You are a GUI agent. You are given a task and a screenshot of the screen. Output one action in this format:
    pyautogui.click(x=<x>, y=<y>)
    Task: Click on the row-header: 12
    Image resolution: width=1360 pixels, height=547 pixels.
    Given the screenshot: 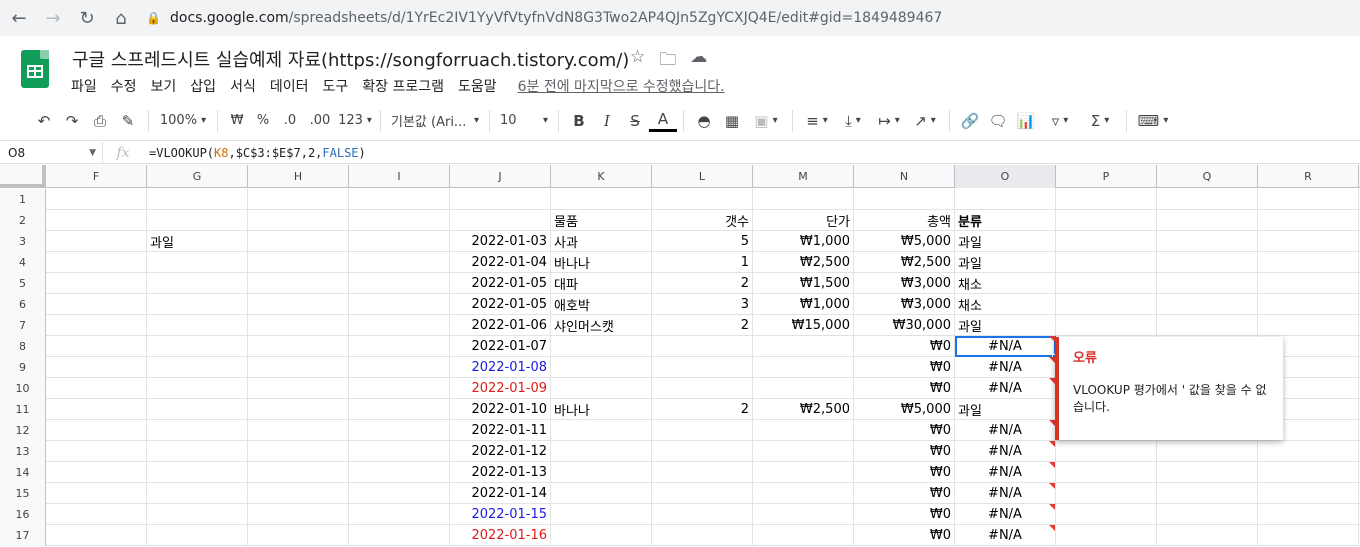 What is the action you would take?
    pyautogui.click(x=23, y=430)
    